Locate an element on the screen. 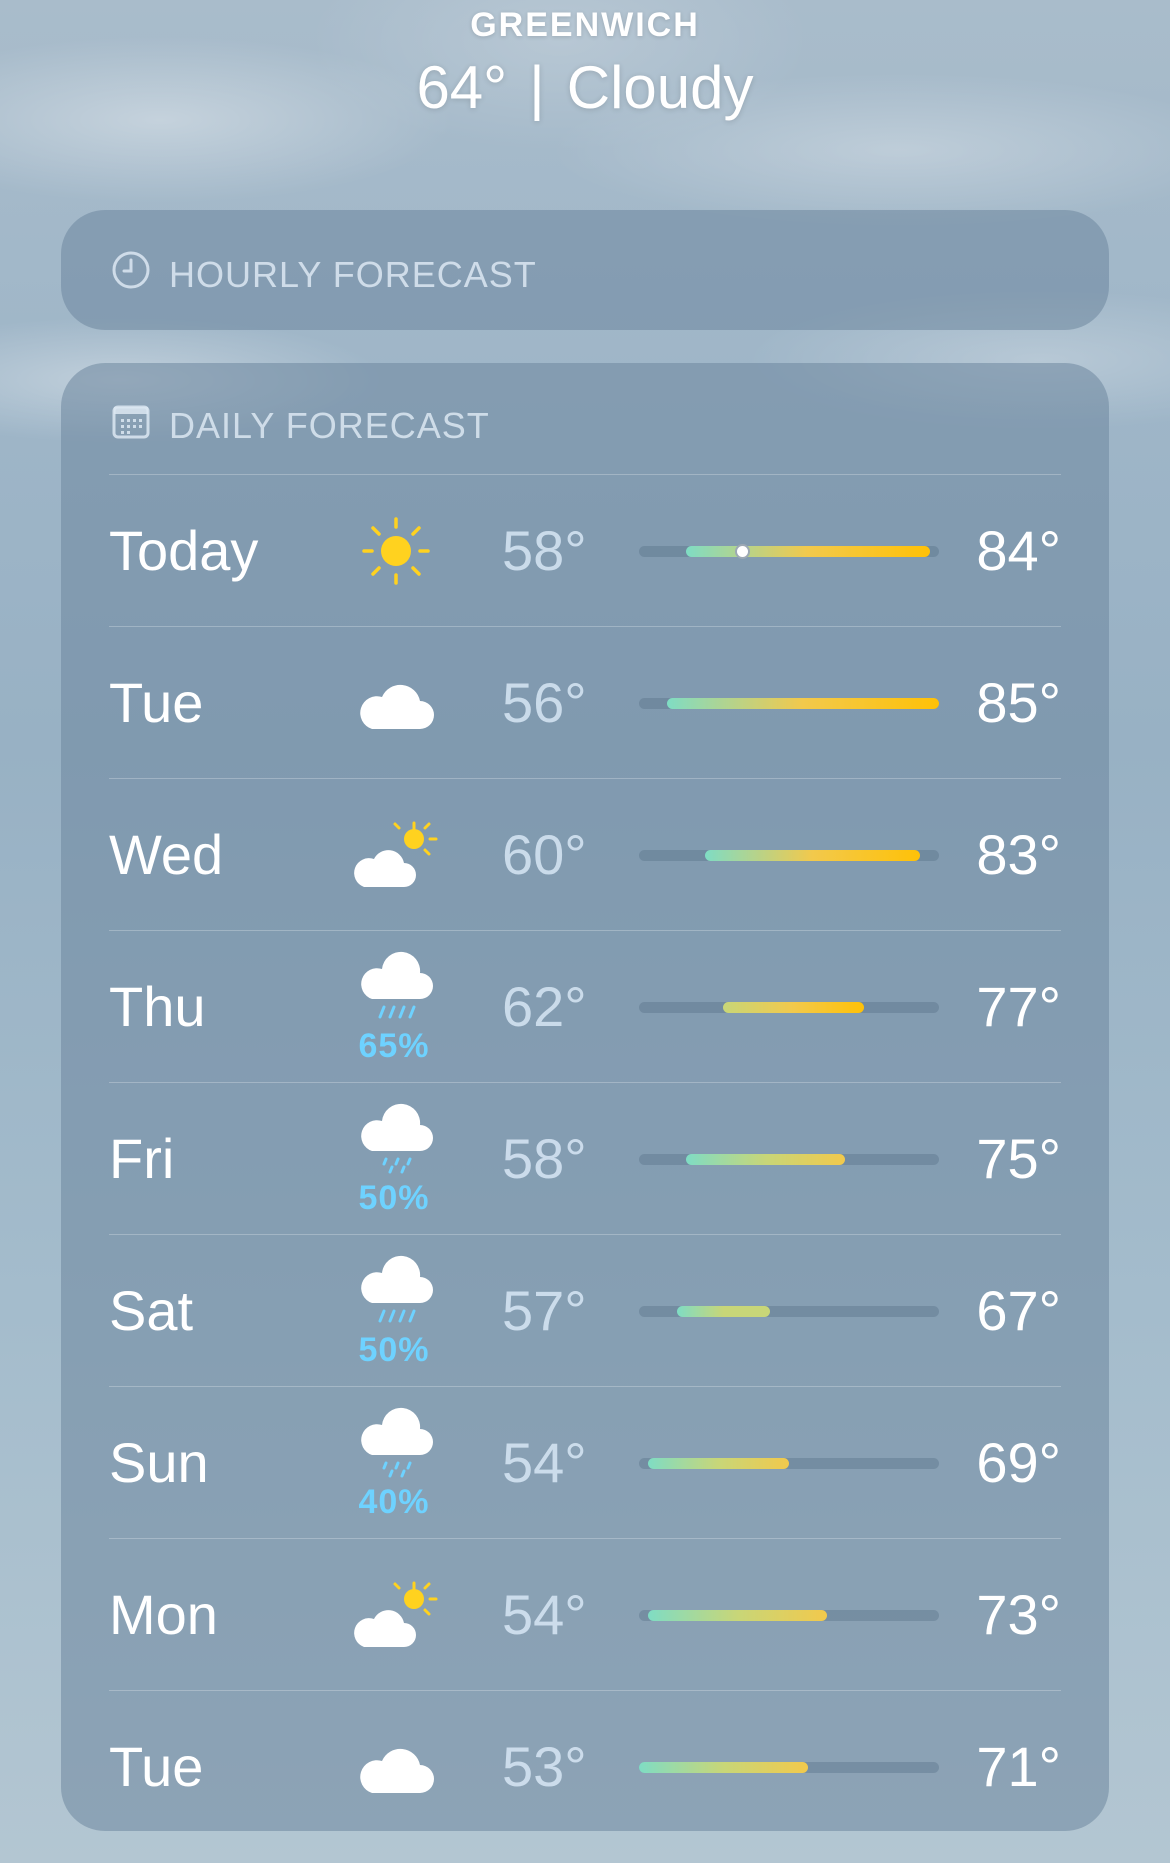 The height and width of the screenshot is (1863, 1170). low-temperature: 57° is located at coordinates (544, 1310).